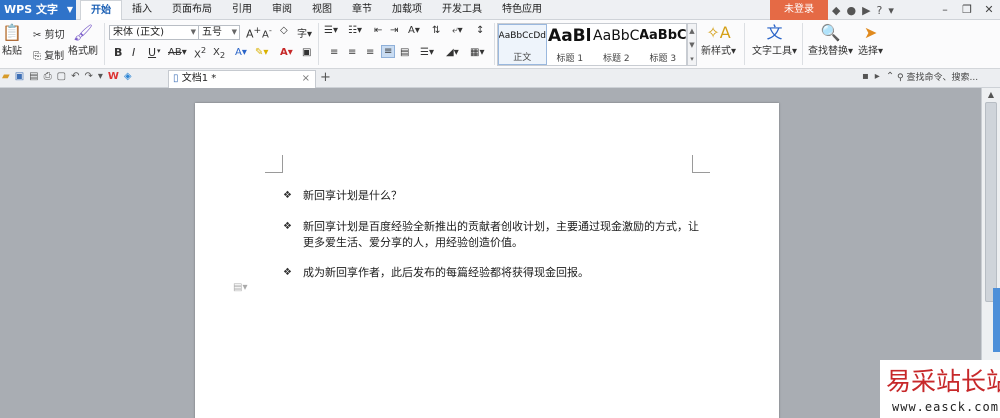  What do you see at coordinates (192, 10) in the screenshot?
I see `tab-page-layout: 页面布局` at bounding box center [192, 10].